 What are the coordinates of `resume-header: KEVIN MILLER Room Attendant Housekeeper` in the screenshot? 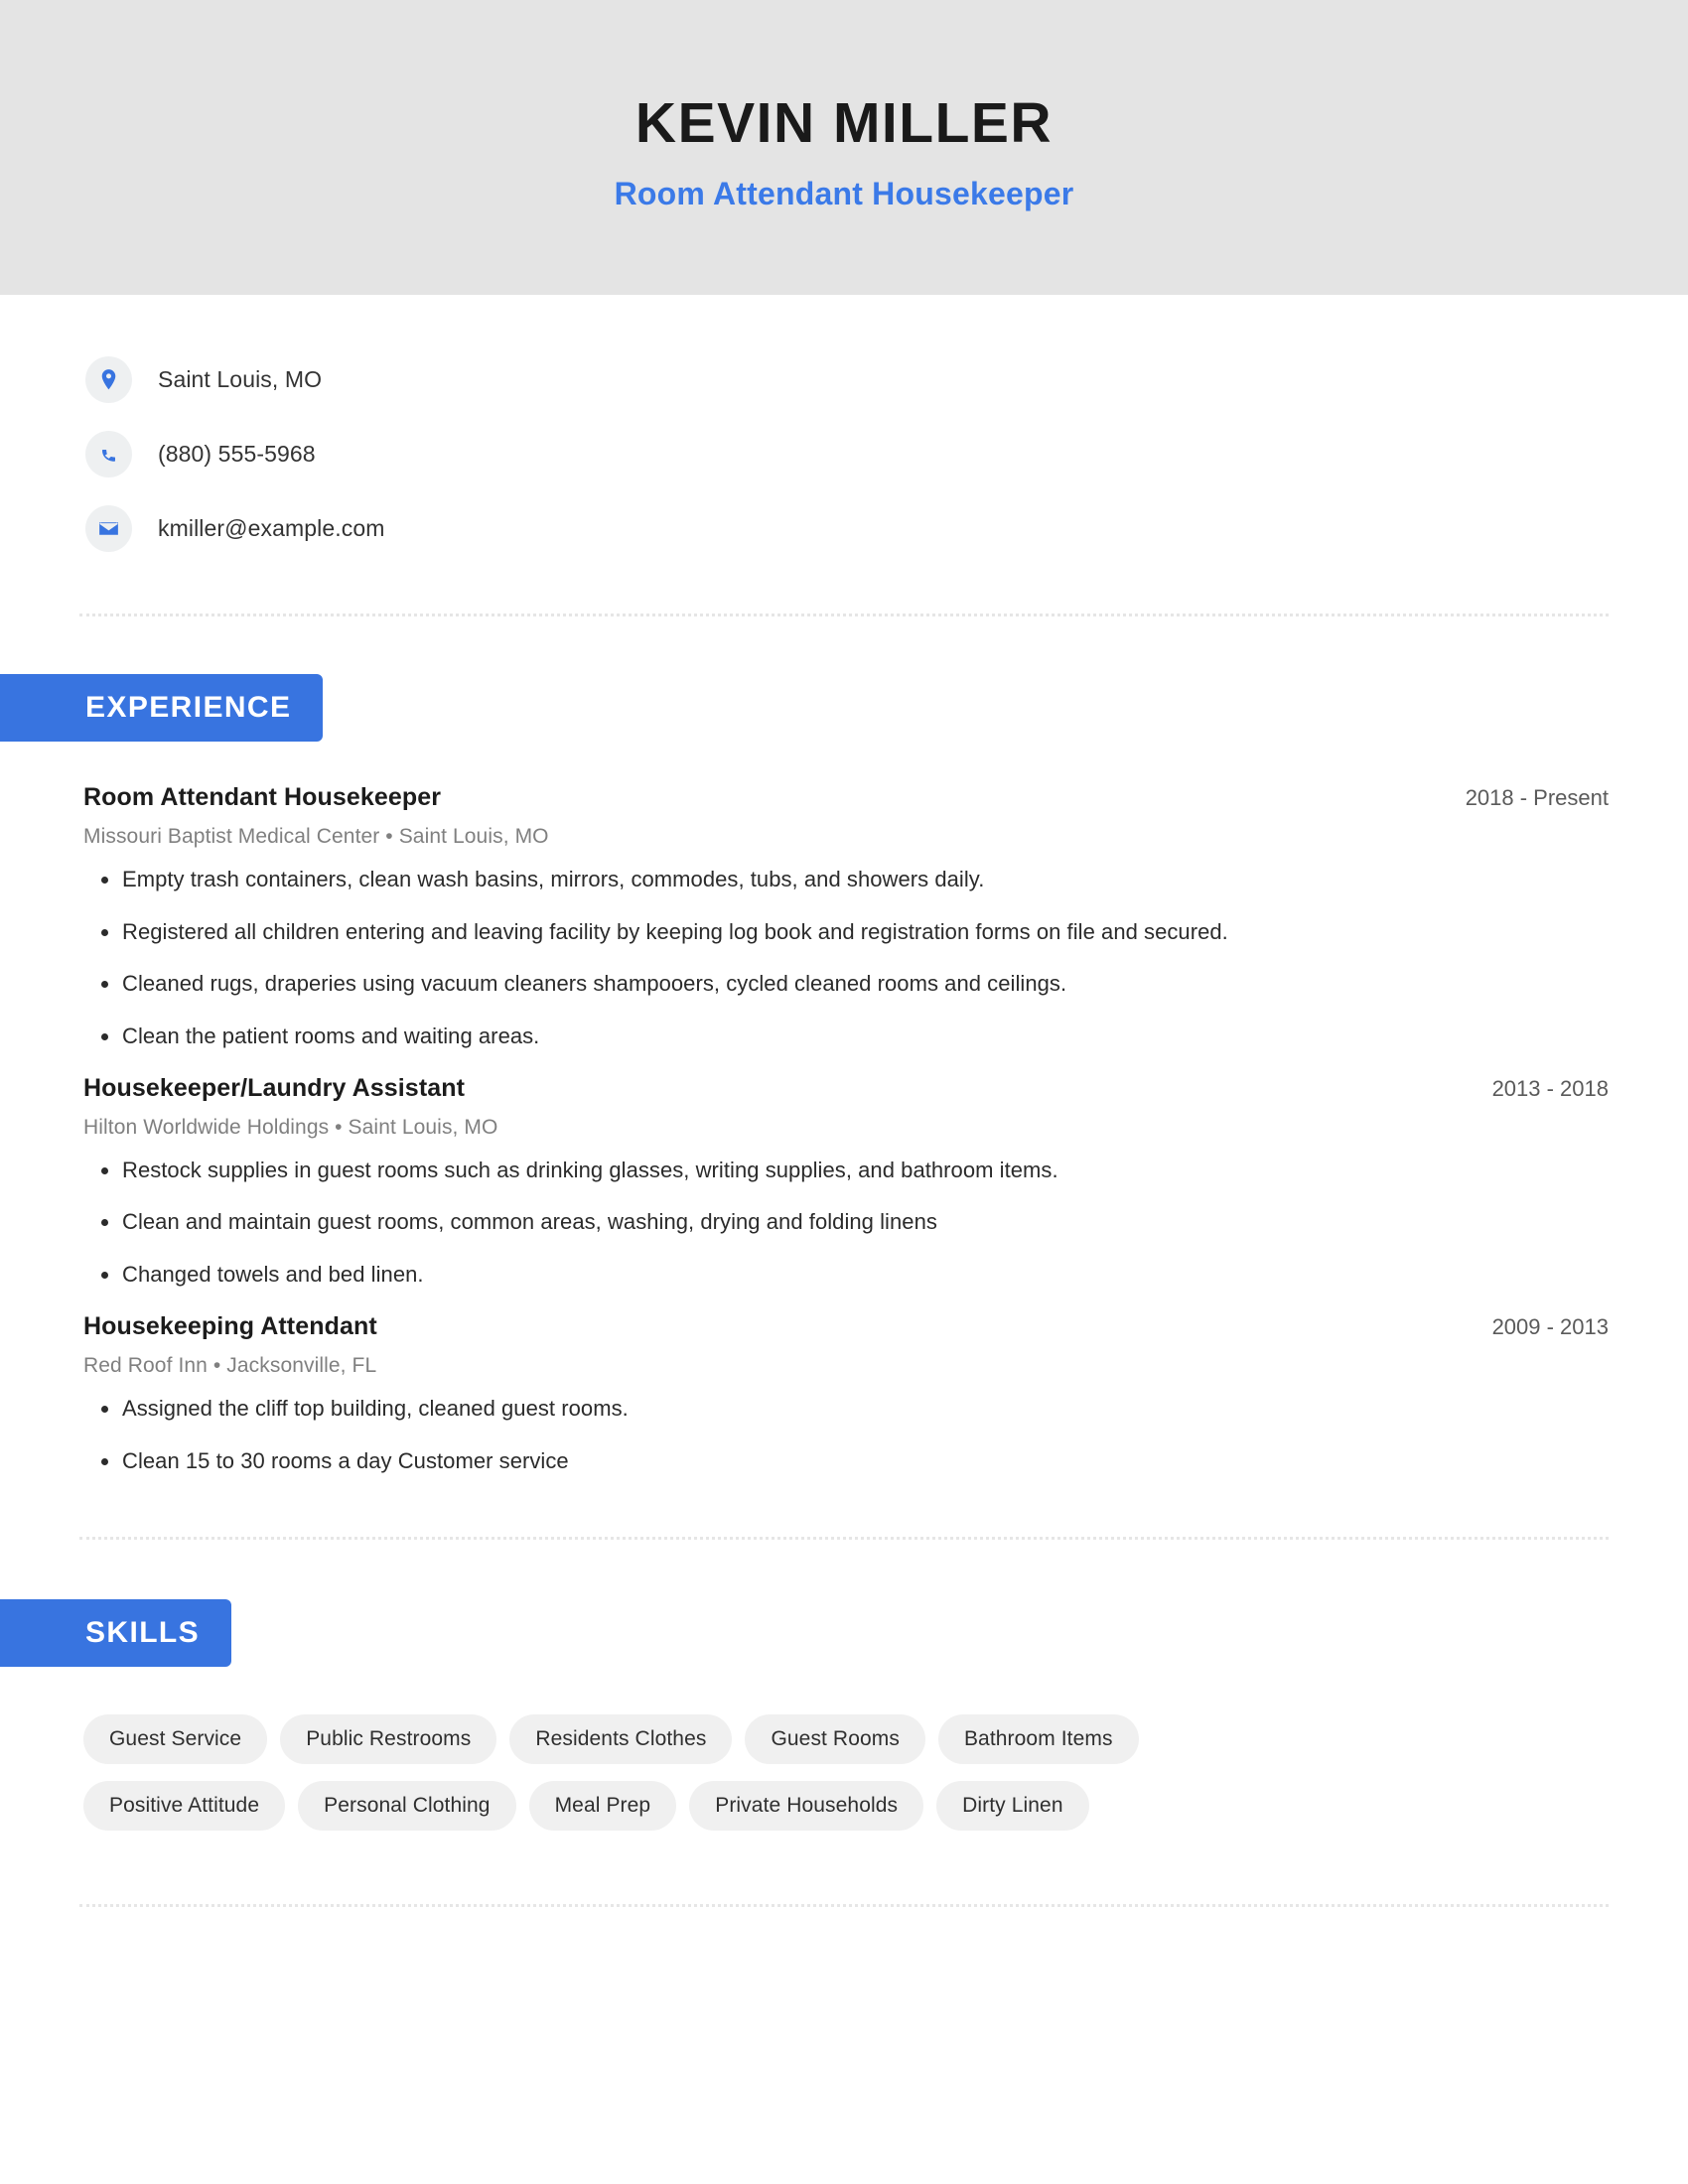 It's located at (844, 147).